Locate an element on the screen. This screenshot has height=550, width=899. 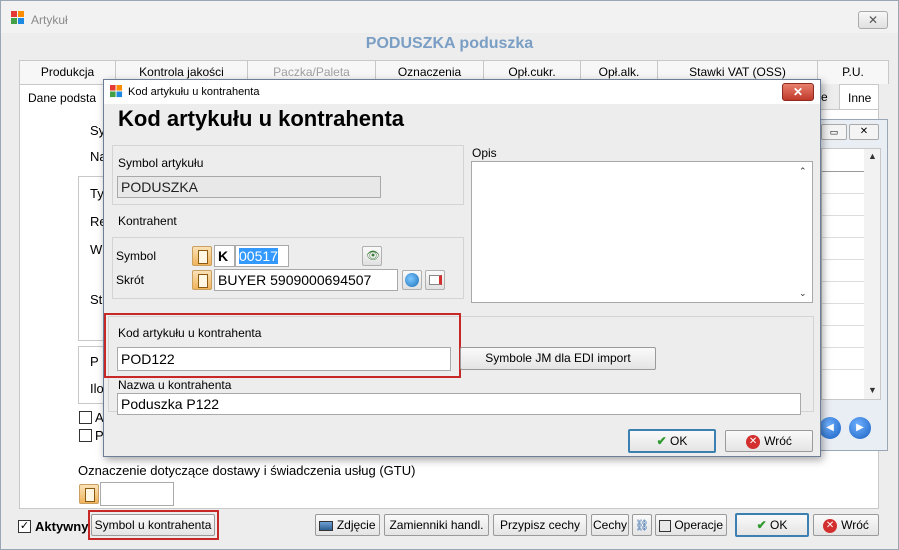
eye-icon: 👁 is located at coordinates (373, 256).